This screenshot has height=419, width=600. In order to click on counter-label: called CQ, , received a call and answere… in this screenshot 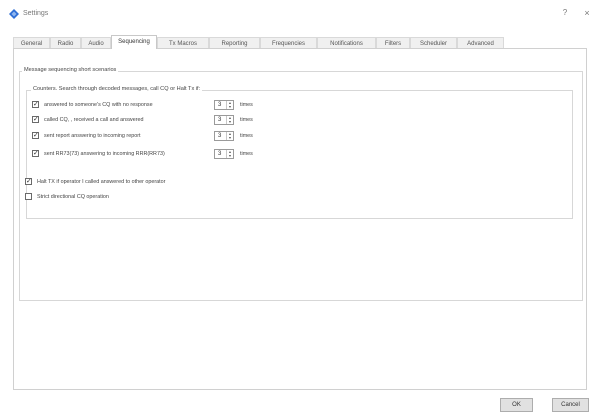, I will do `click(94, 120)`.